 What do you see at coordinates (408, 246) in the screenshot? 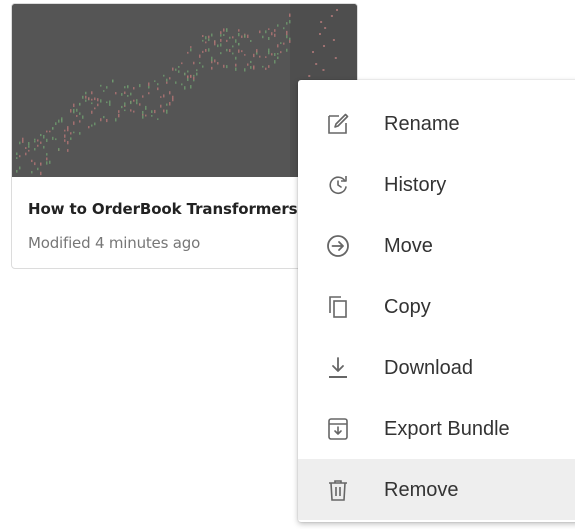
I see `menu-item-label: Move` at bounding box center [408, 246].